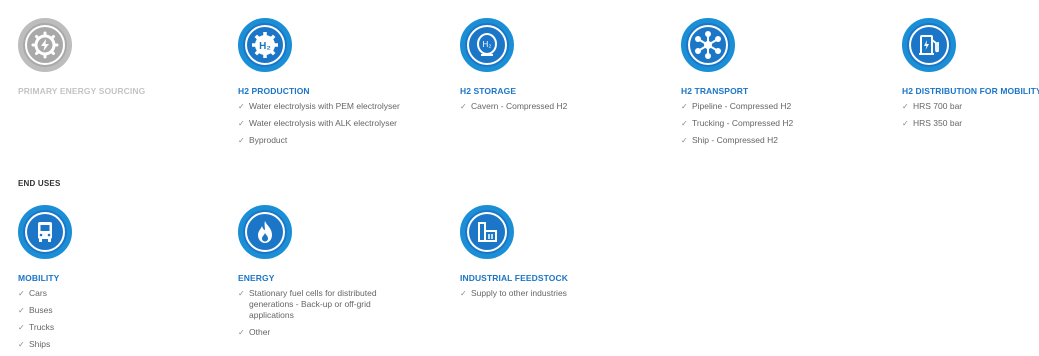 The image size is (1039, 356). I want to click on column-h2-storage: H₂ H2 STORAGE Cavern - Compressed H2, so click(513, 68).